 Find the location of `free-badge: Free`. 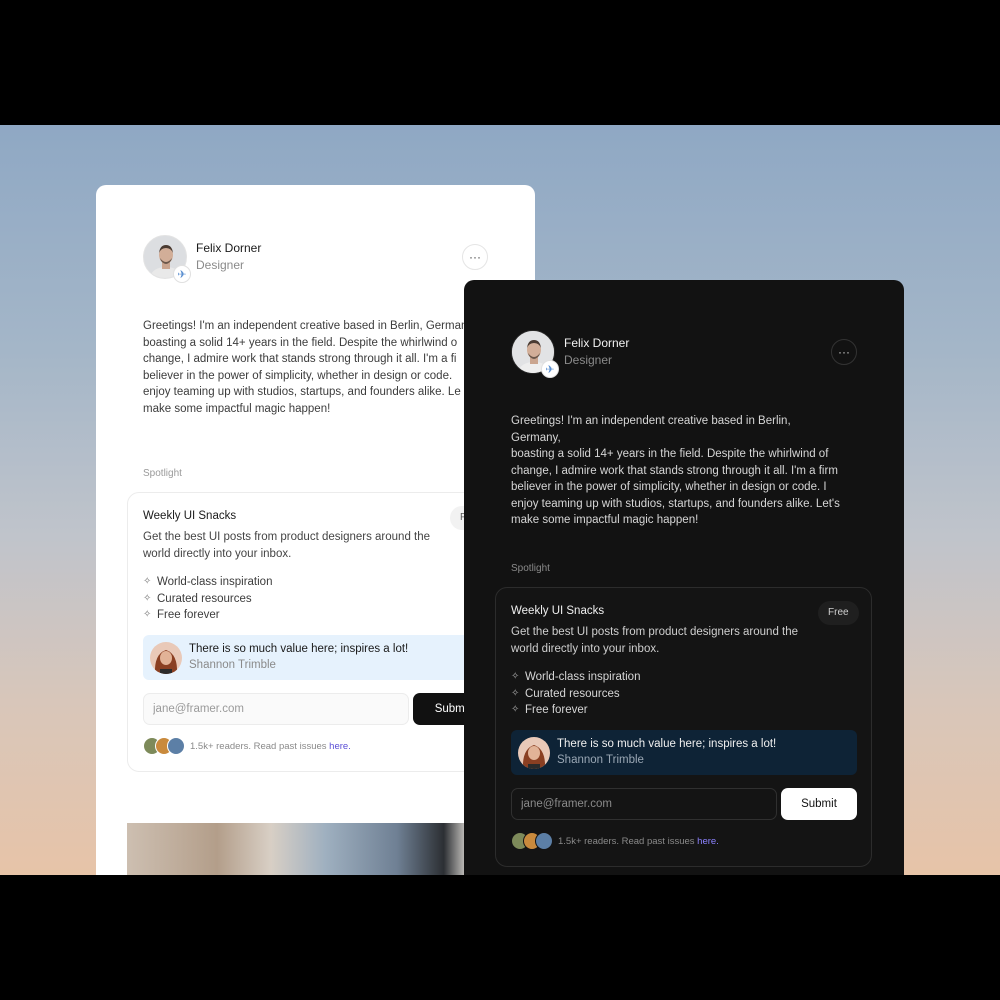

free-badge: Free is located at coordinates (838, 613).